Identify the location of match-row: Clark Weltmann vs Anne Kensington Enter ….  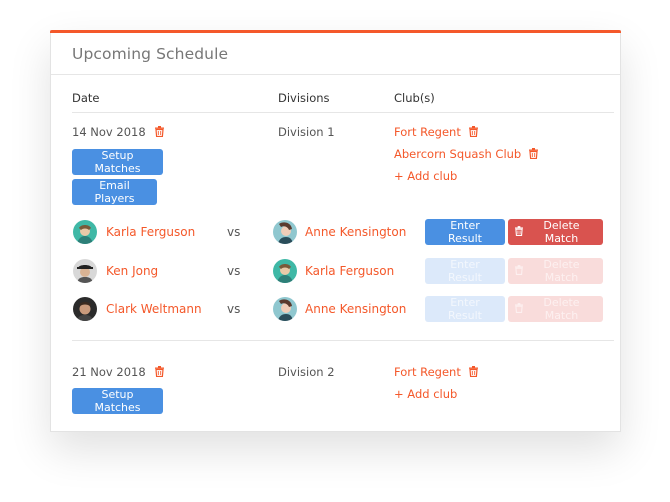
(343, 309).